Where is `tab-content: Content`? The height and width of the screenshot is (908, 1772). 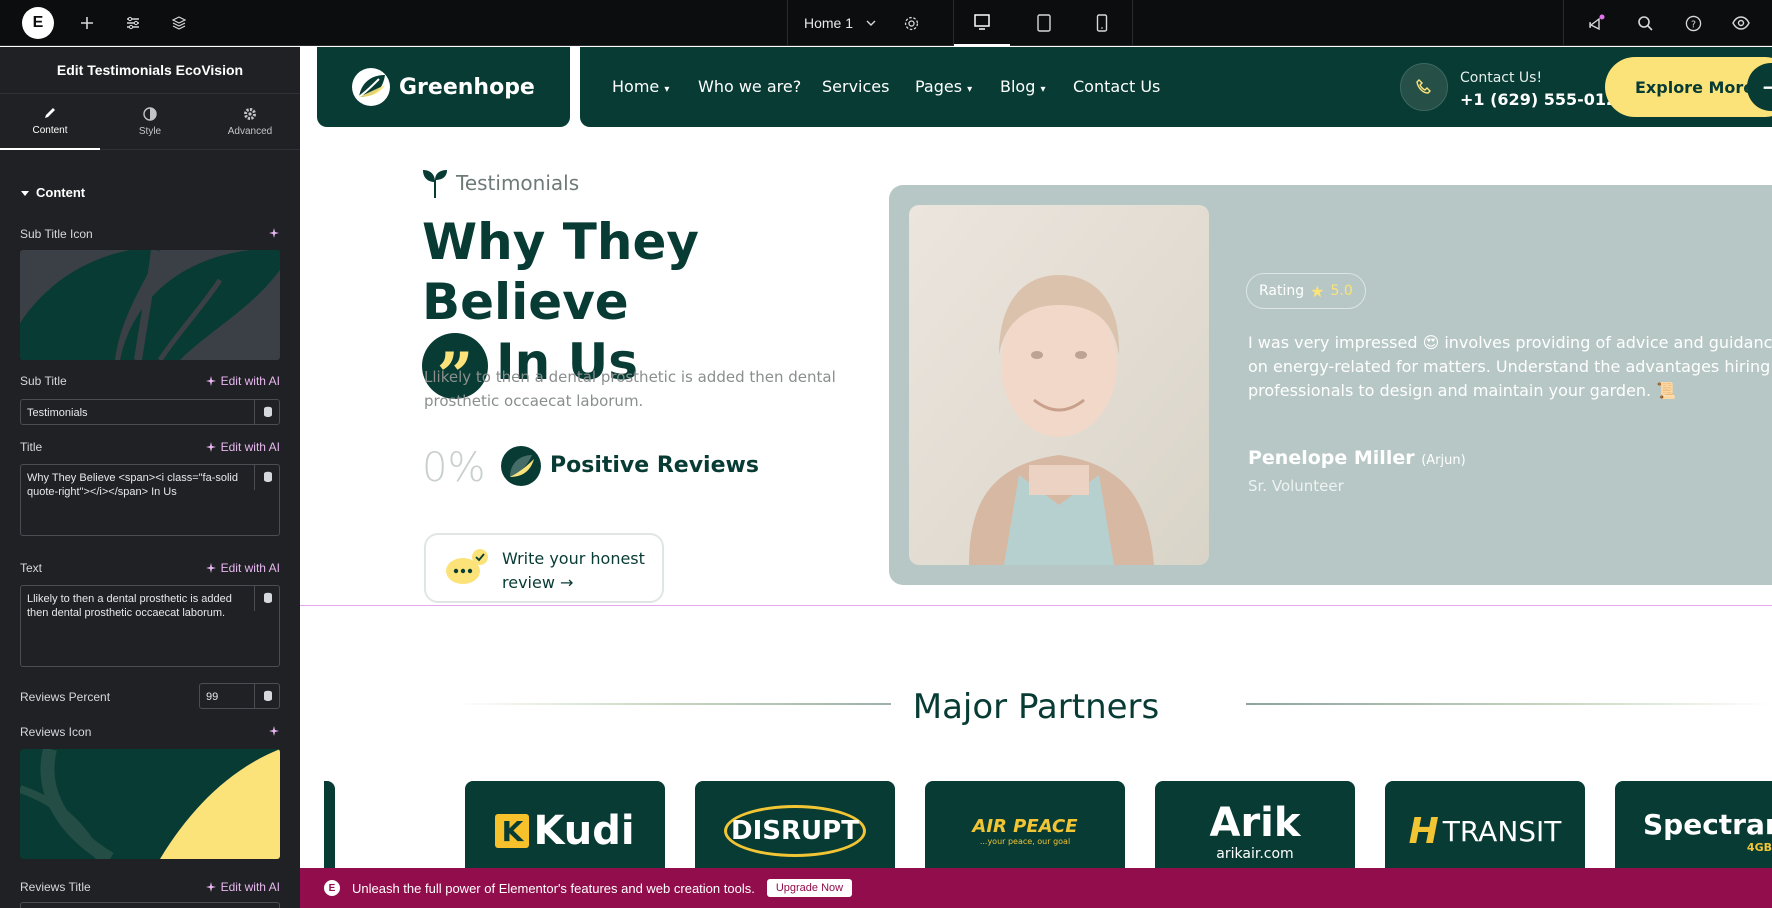 tab-content: Content is located at coordinates (50, 122).